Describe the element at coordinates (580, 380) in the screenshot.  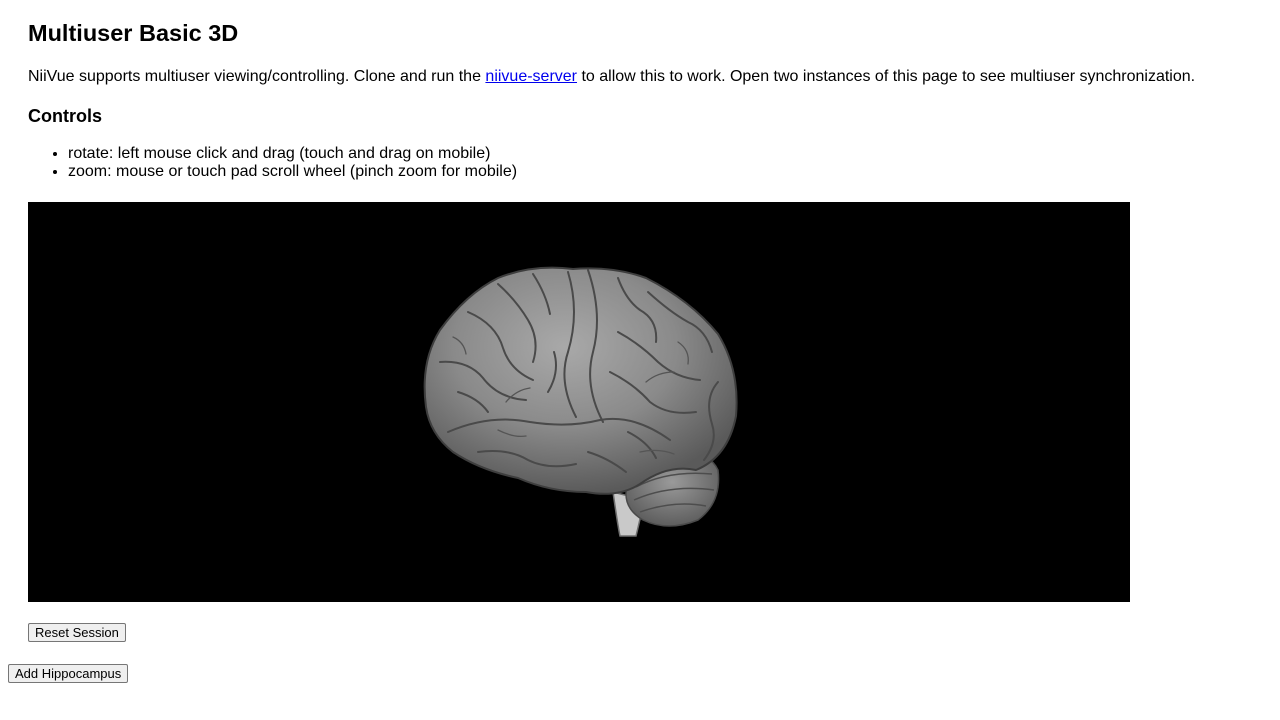
I see `cerebrum-shape` at that location.